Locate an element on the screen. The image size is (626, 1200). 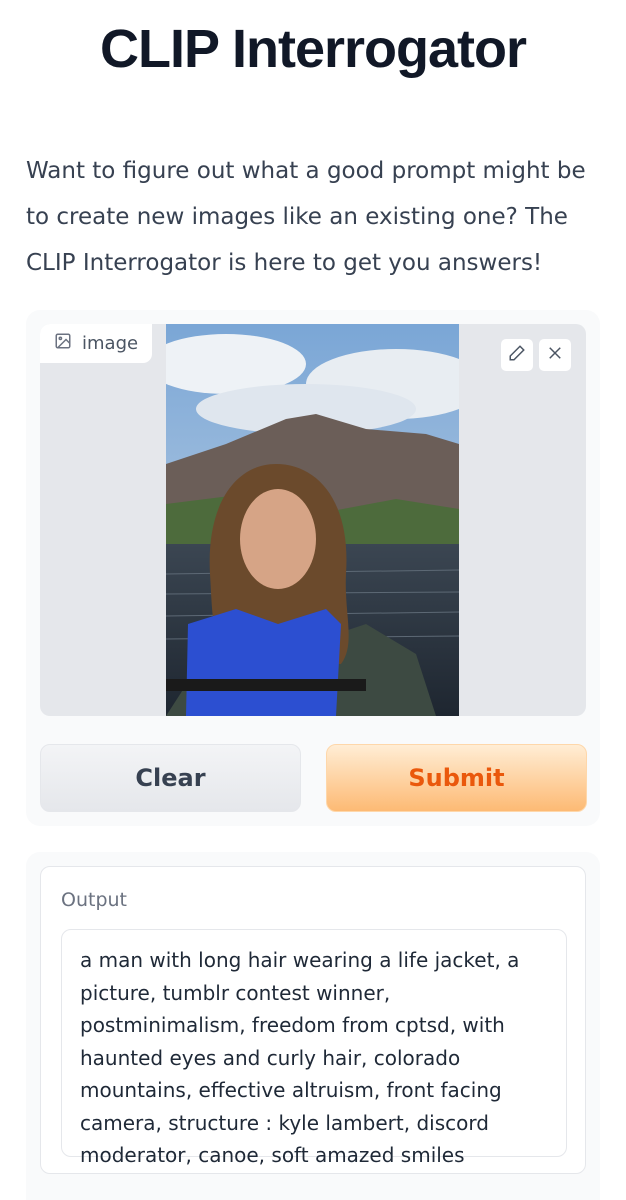
output-label: Output is located at coordinates (94, 900).